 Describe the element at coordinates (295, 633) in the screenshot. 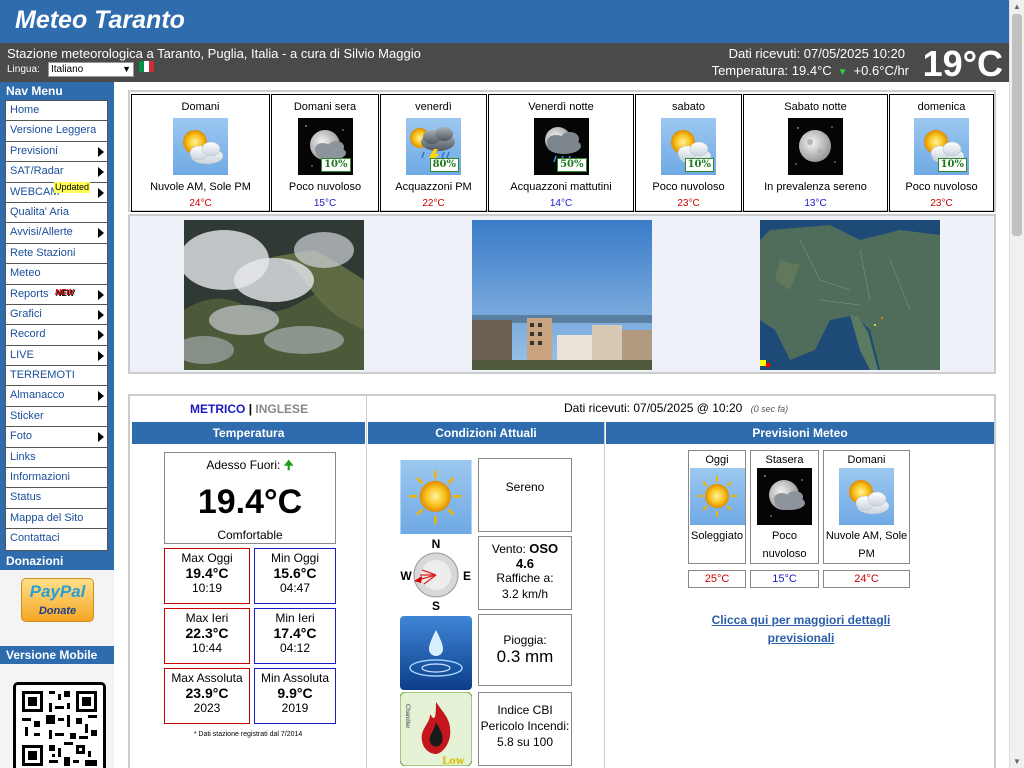

I see `min-yesterday-value: 17.4°C` at that location.